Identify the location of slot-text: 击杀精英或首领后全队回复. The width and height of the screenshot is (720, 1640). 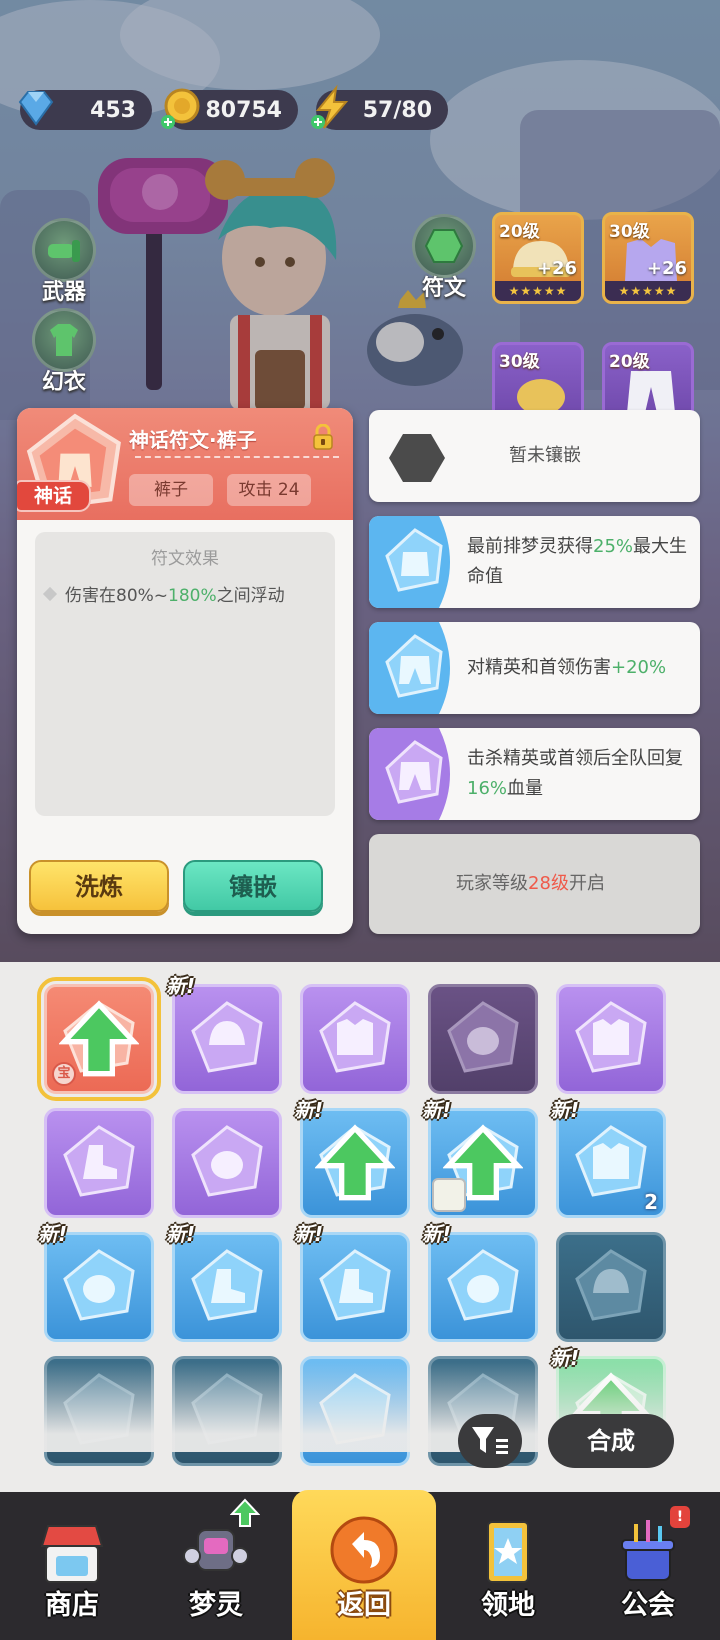
(575, 758).